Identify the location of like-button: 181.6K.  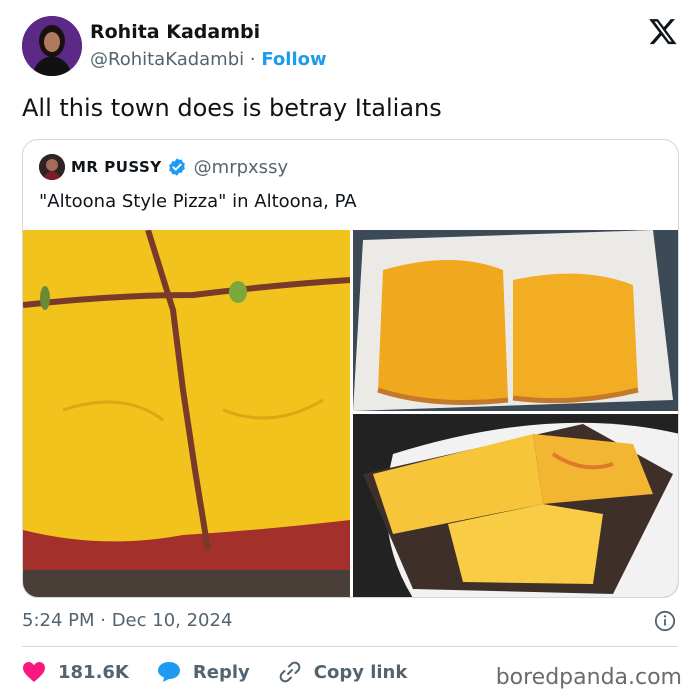
(75, 672).